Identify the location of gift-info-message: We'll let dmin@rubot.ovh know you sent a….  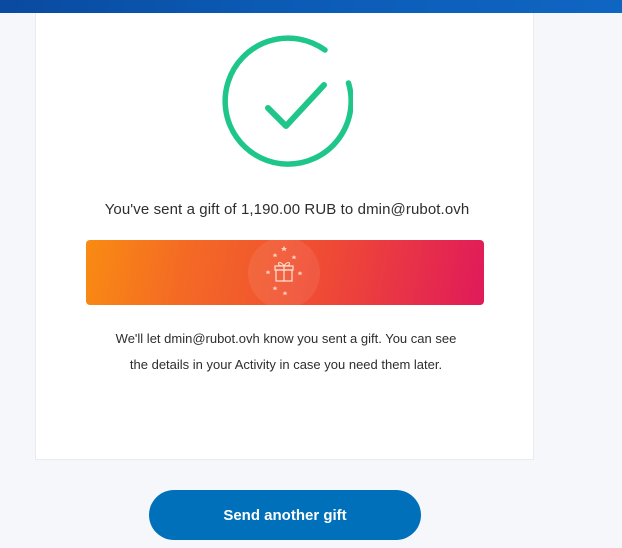
(286, 351).